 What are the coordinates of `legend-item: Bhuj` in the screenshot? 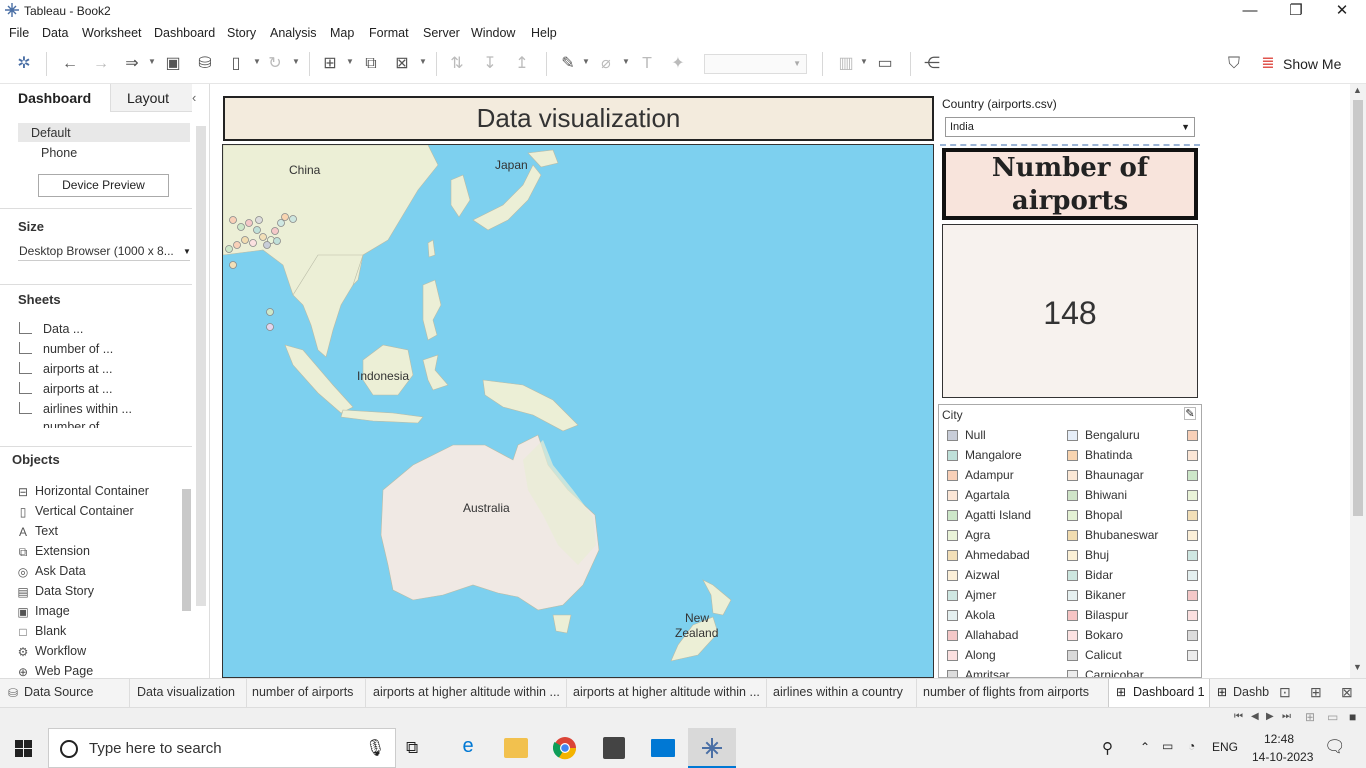 It's located at (1097, 555).